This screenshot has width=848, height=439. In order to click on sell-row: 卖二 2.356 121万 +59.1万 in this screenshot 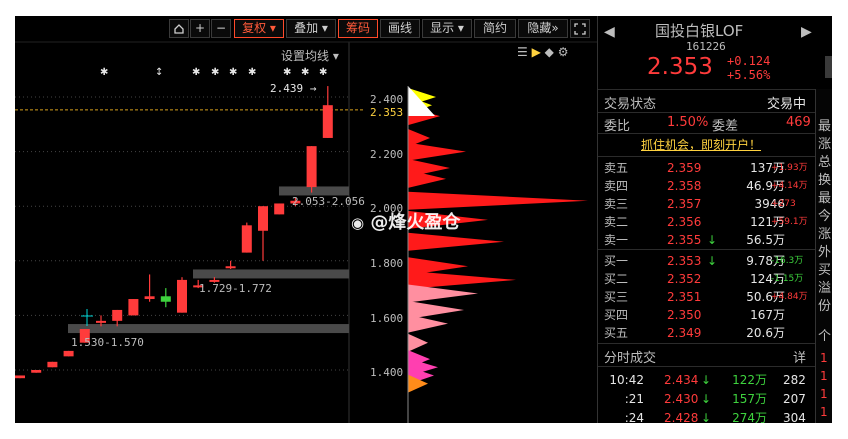, I will do `click(705, 222)`.